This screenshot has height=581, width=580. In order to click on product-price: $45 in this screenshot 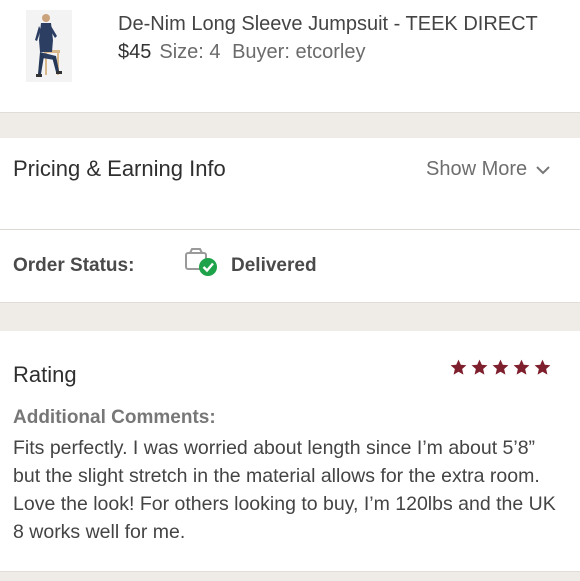, I will do `click(135, 52)`.